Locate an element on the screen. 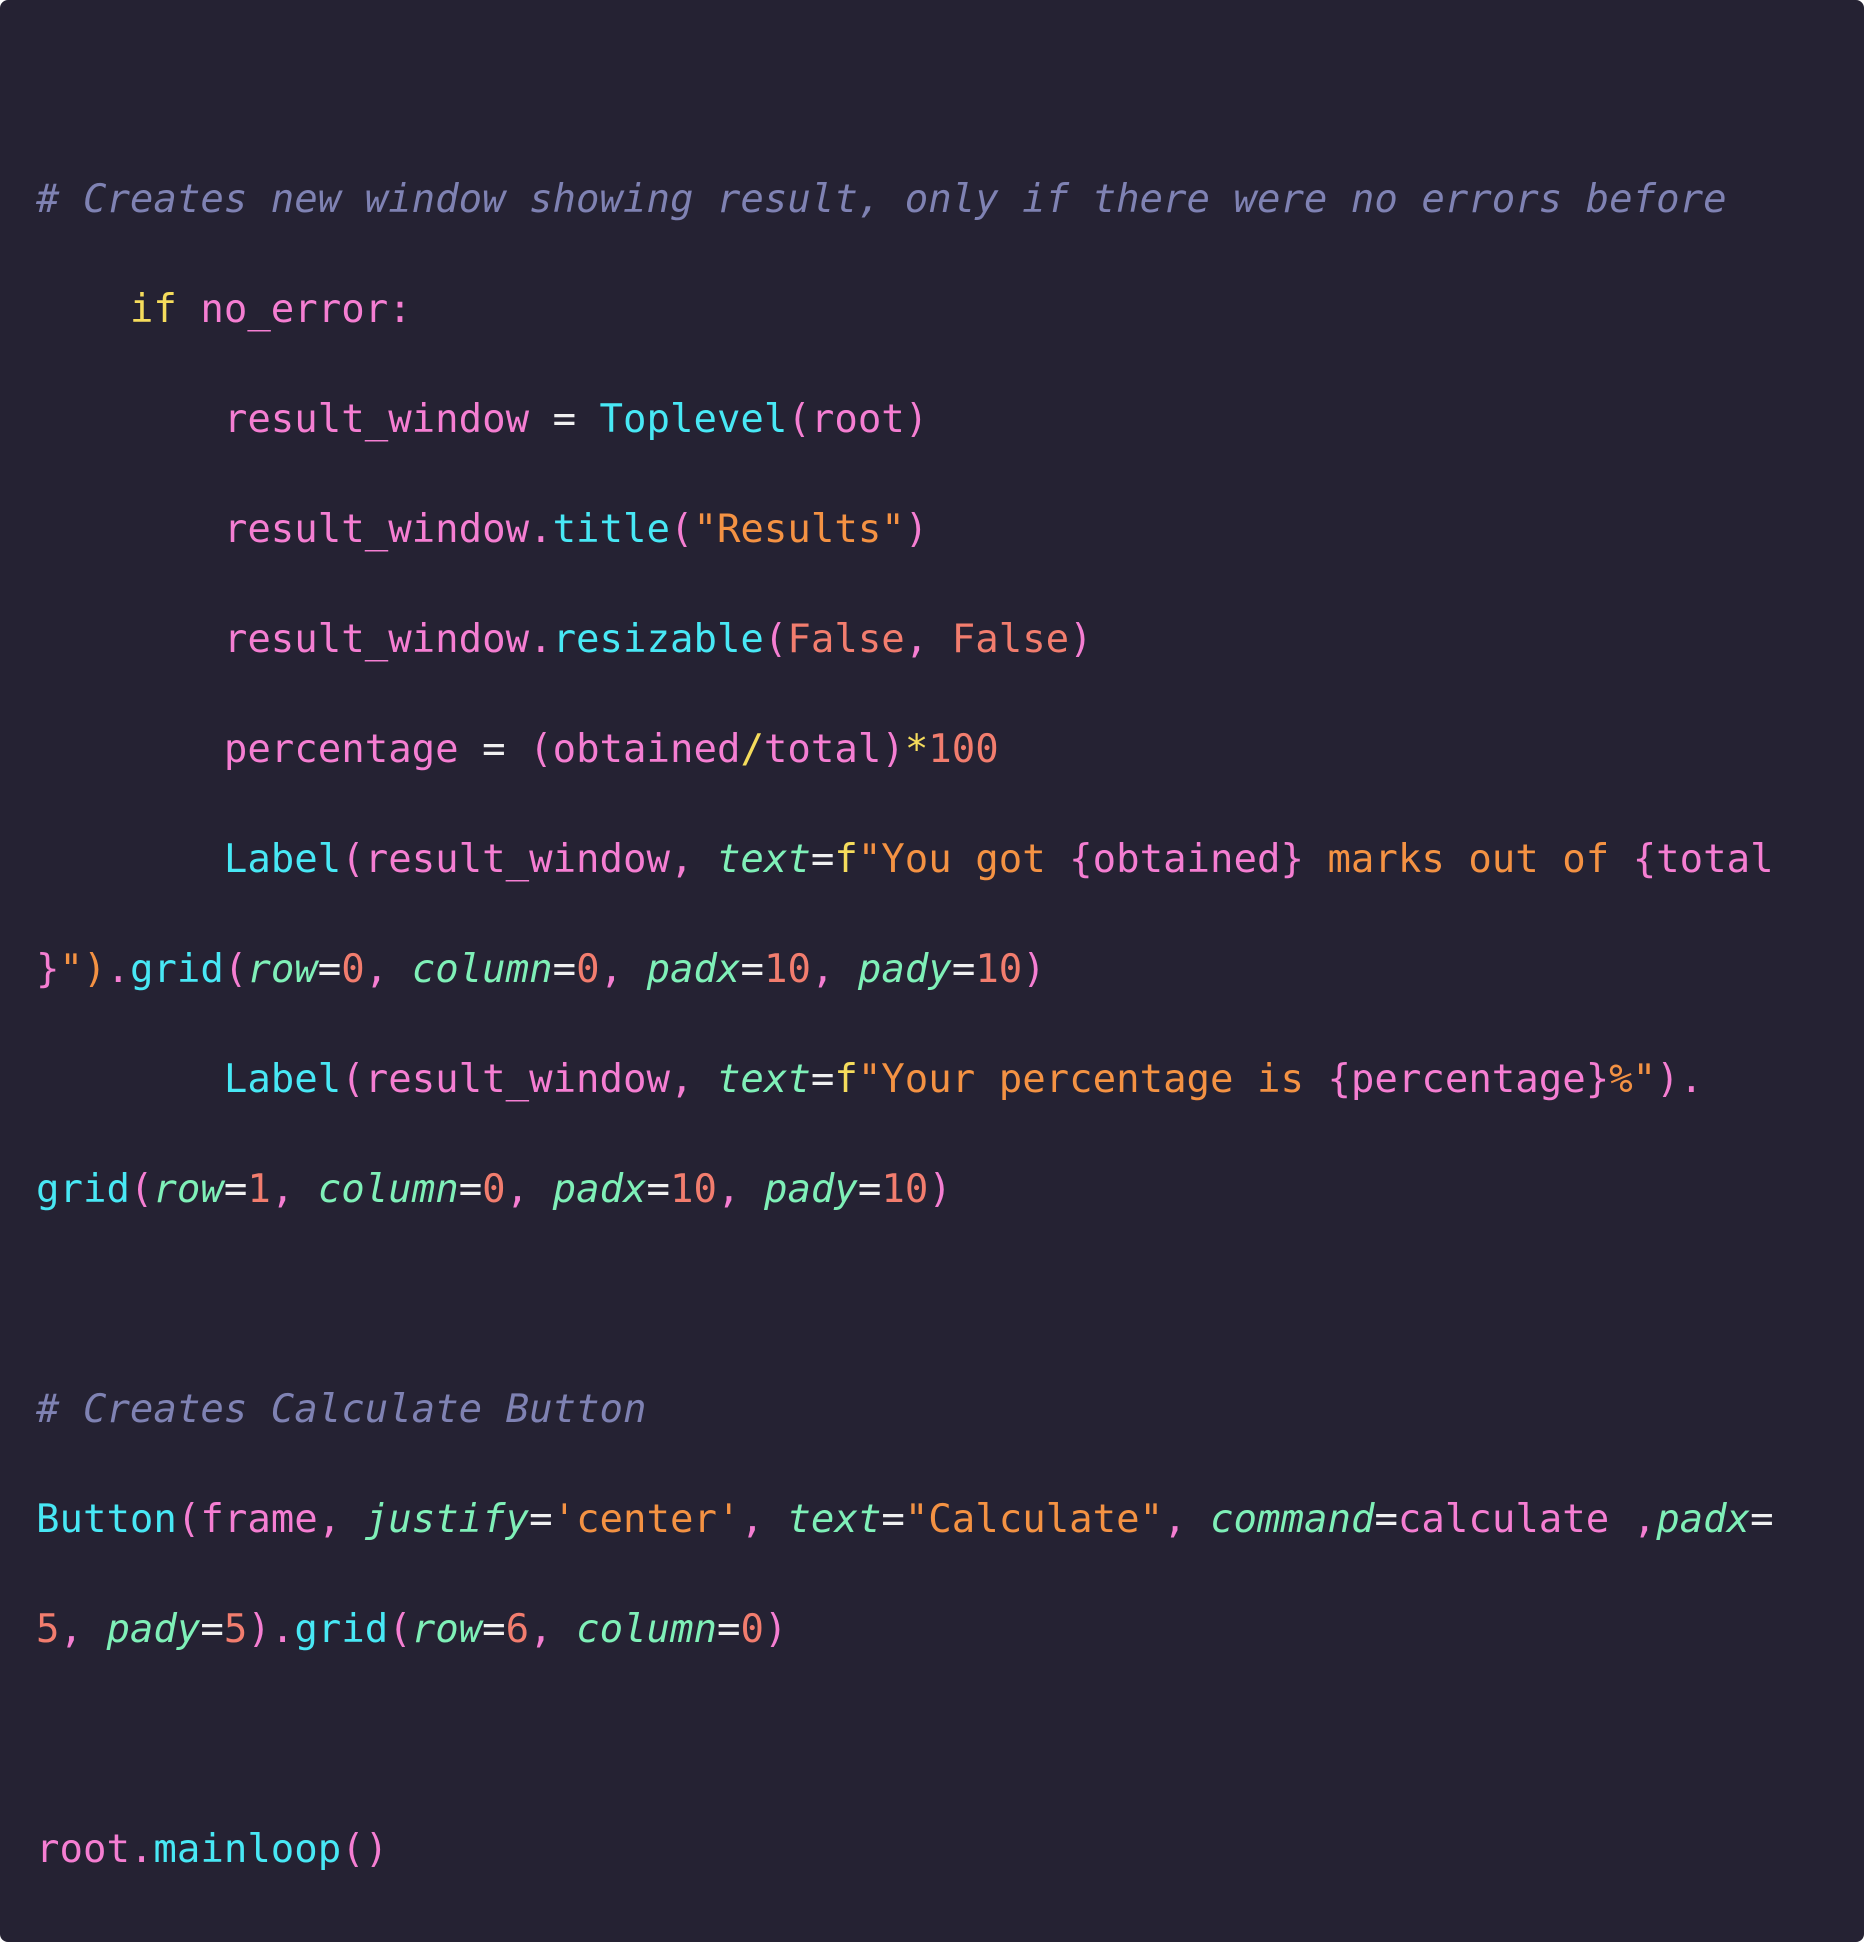 This screenshot has width=1864, height=1942. code-token: / is located at coordinates (752, 749).